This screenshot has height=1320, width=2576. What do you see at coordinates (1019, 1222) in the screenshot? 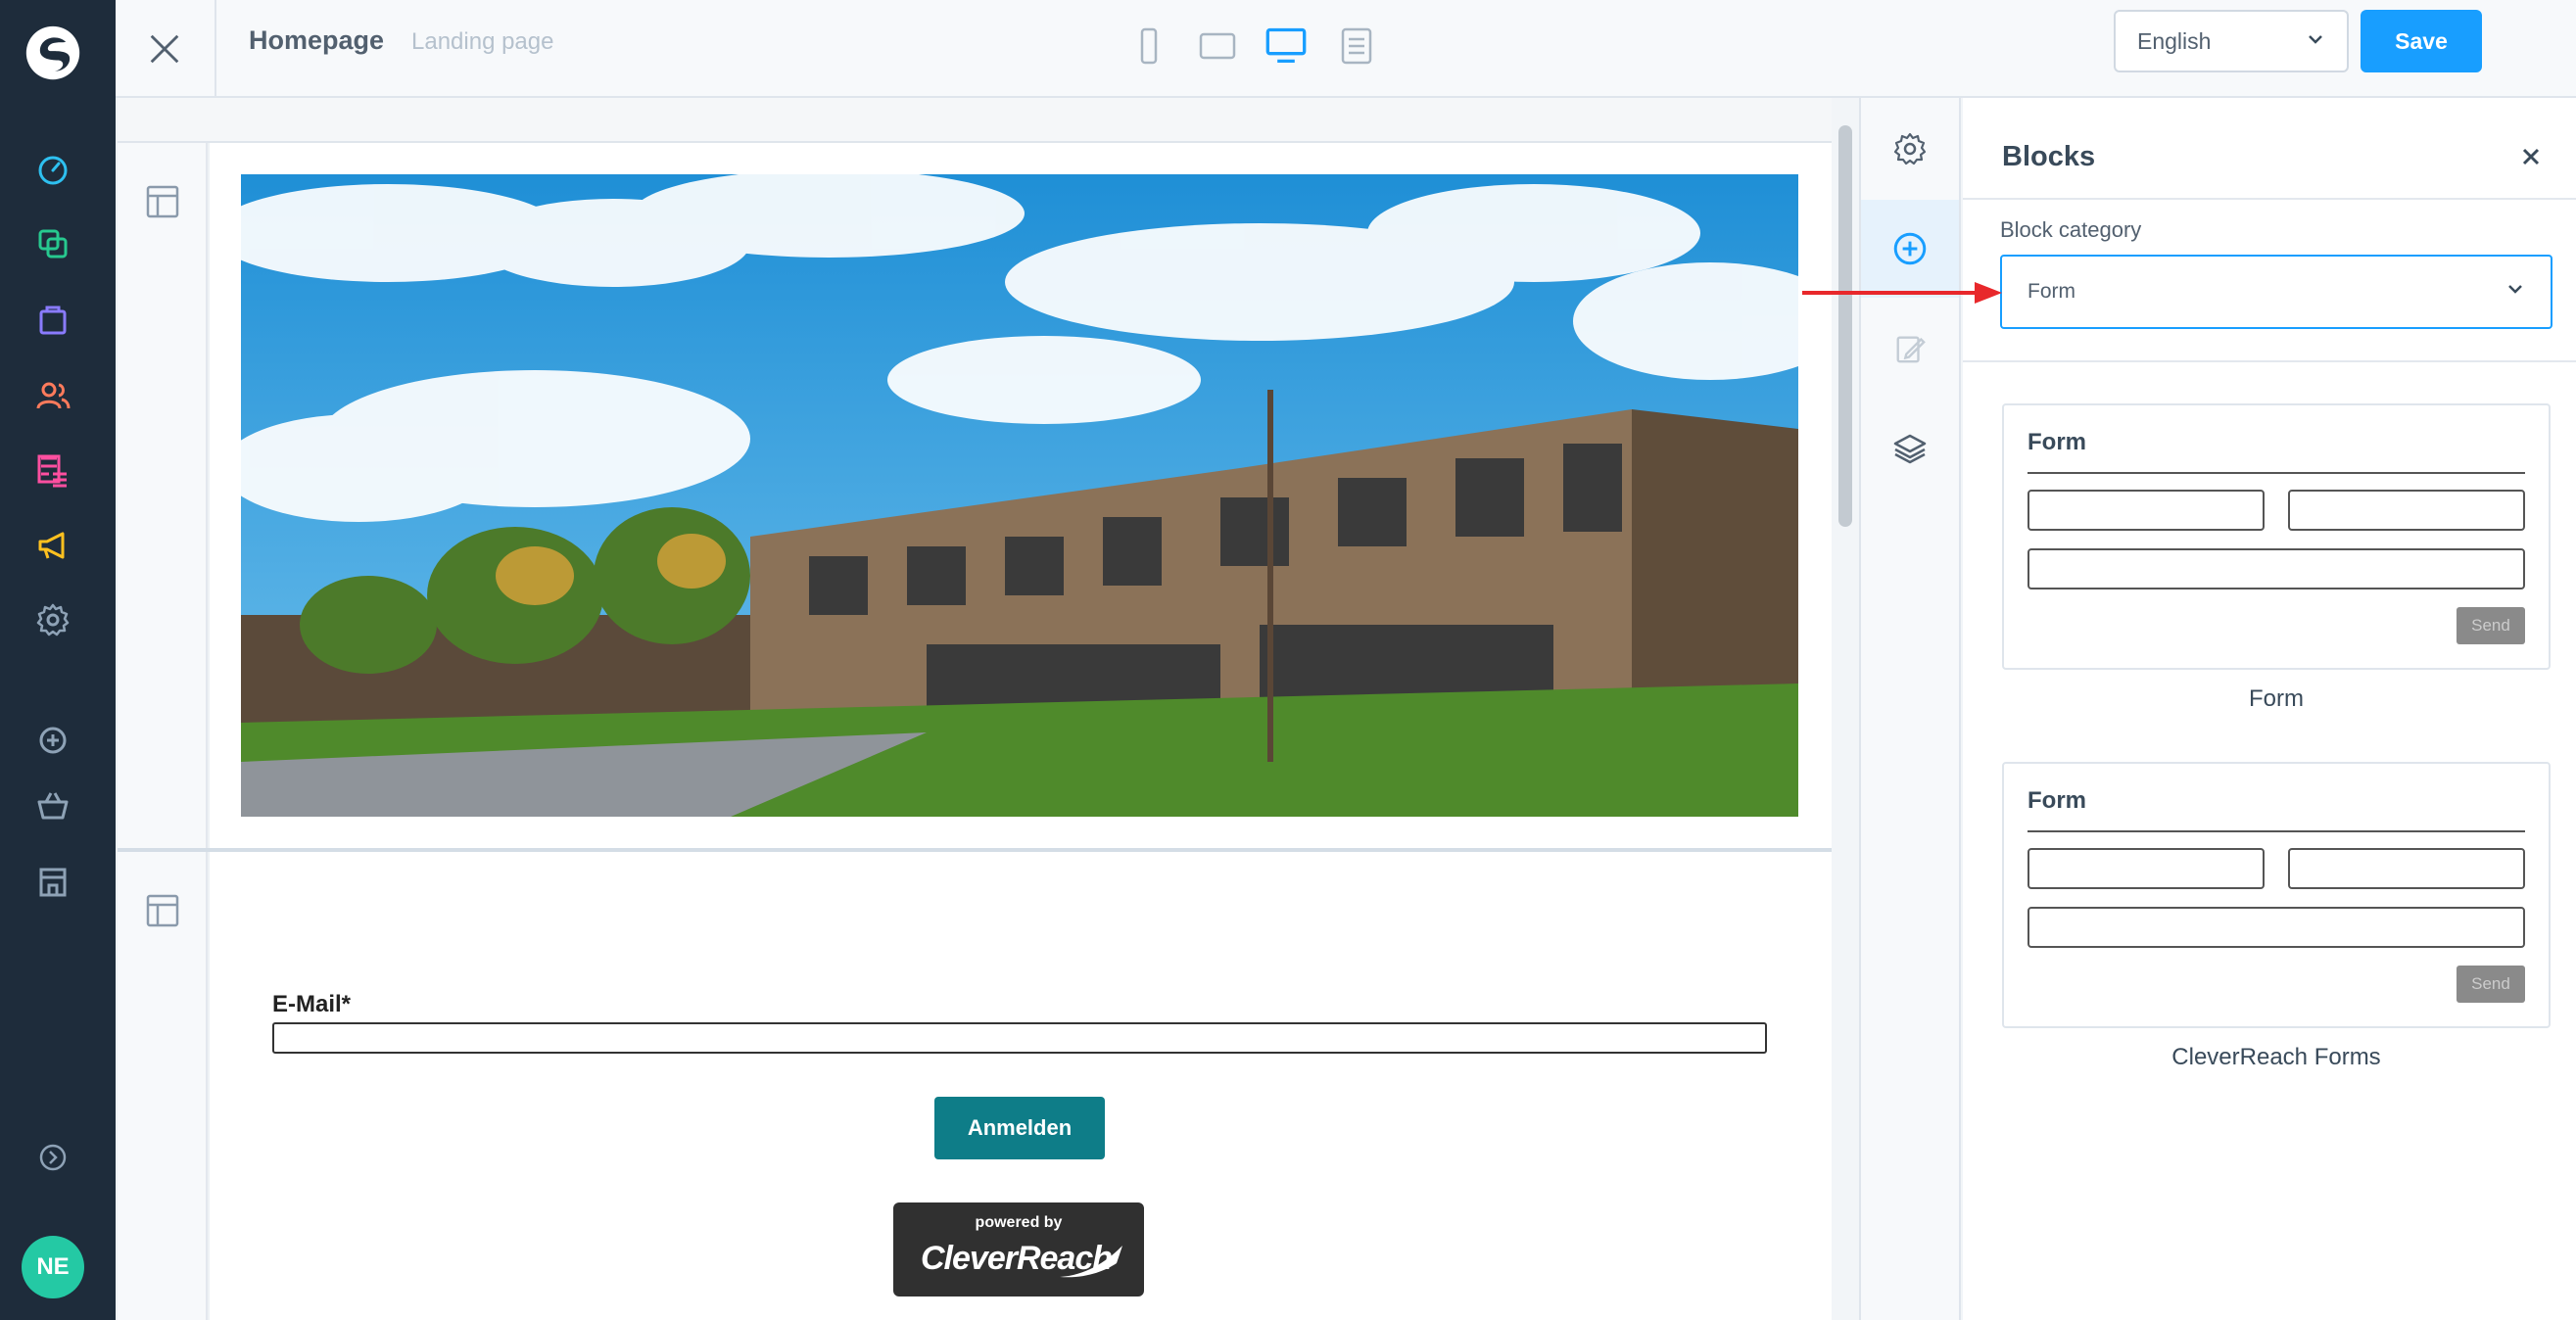
I see `badge-caption: powered by` at bounding box center [1019, 1222].